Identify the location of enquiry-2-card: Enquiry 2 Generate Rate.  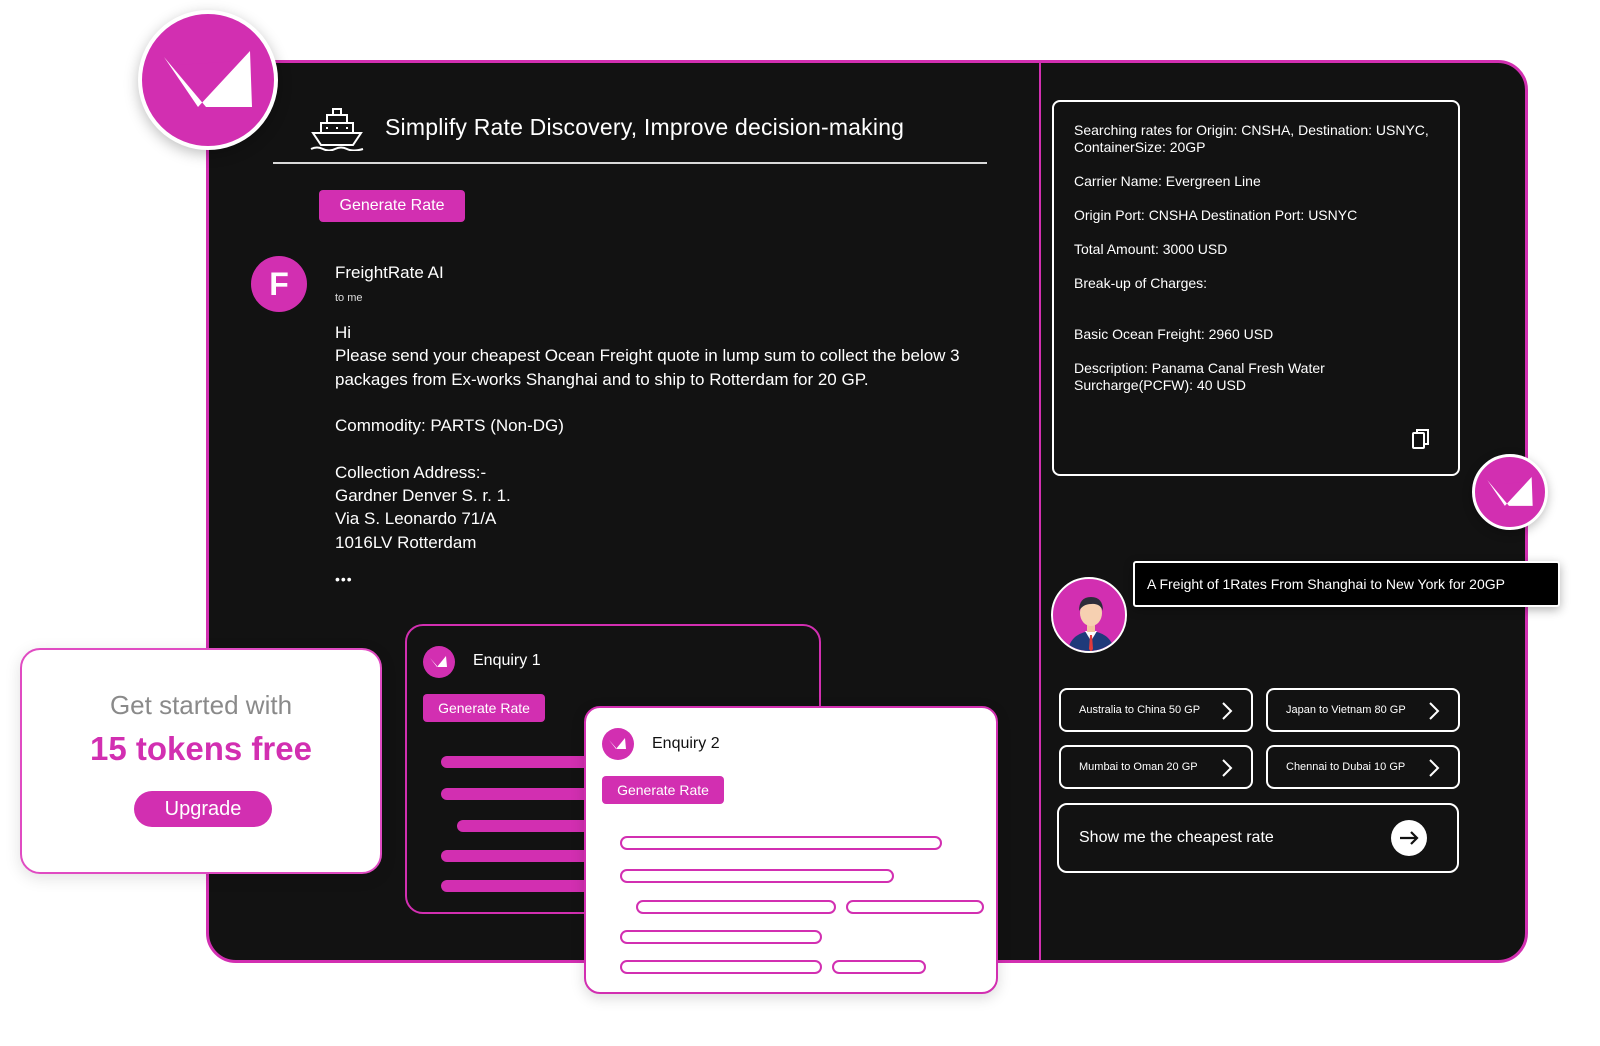
(791, 850).